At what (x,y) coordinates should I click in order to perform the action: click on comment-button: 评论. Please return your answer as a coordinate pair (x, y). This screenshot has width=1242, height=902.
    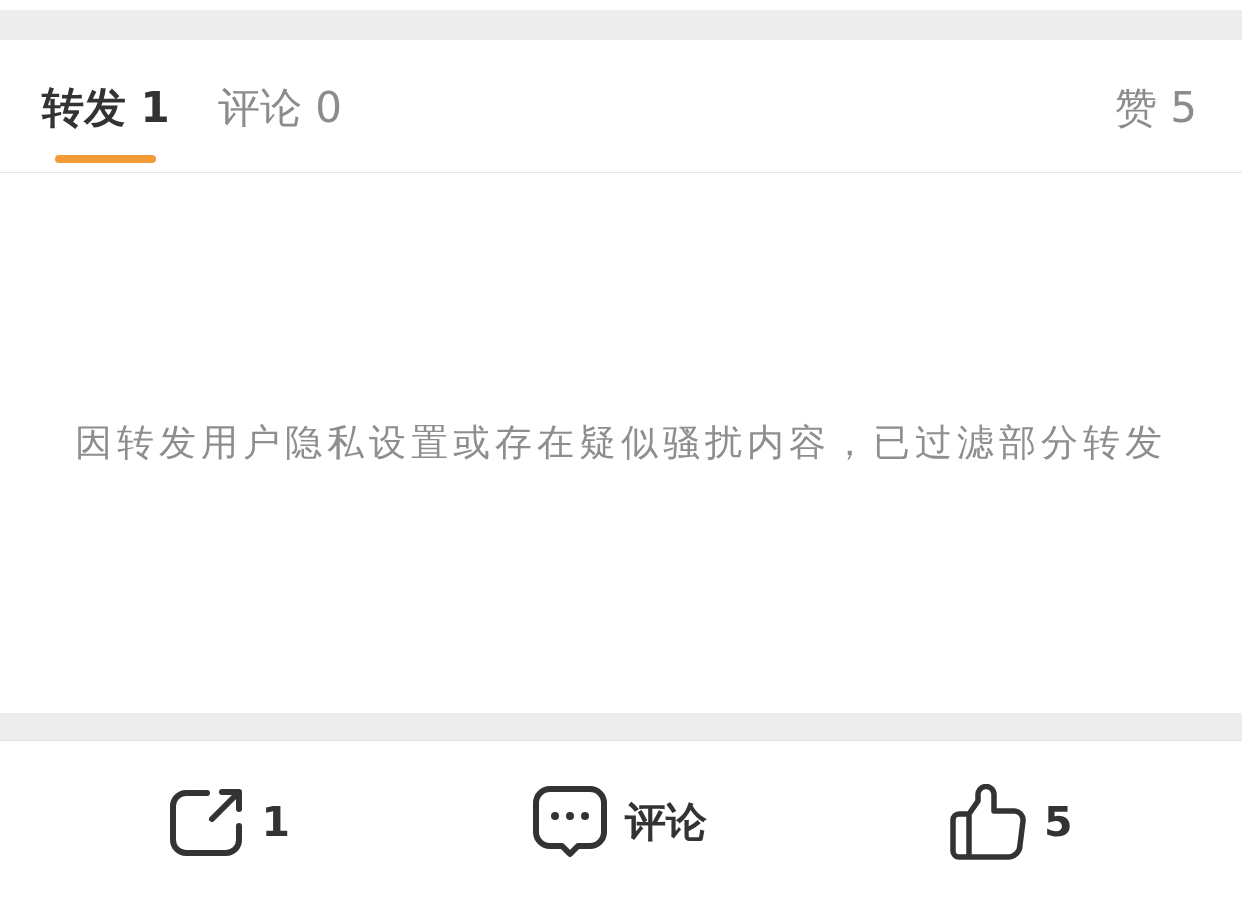
    Looking at the image, I should click on (620, 821).